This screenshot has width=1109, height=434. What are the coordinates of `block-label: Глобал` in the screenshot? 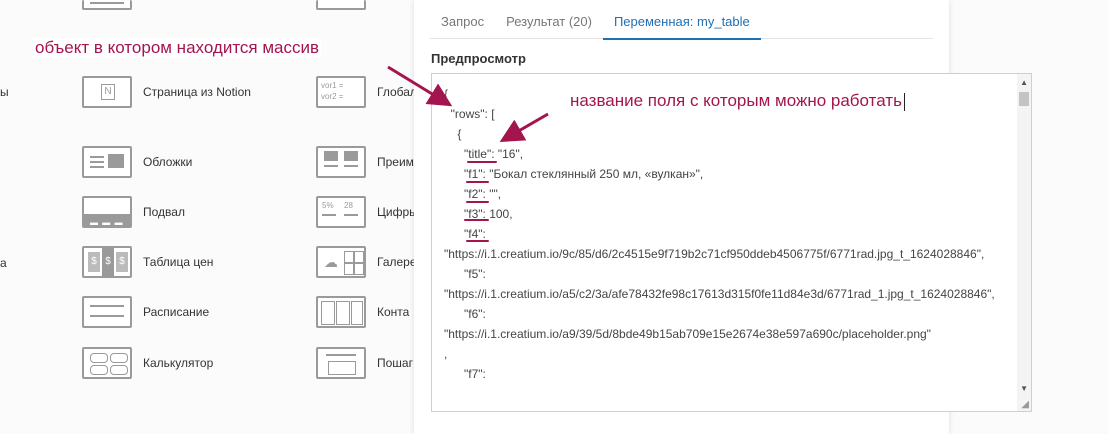 It's located at (397, 92).